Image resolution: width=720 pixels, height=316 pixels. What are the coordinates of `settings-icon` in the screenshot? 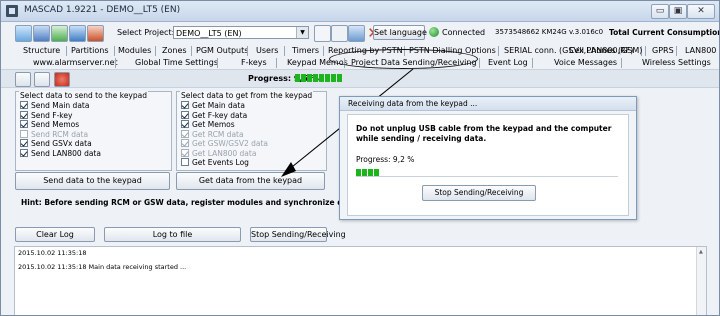 It's located at (356, 33).